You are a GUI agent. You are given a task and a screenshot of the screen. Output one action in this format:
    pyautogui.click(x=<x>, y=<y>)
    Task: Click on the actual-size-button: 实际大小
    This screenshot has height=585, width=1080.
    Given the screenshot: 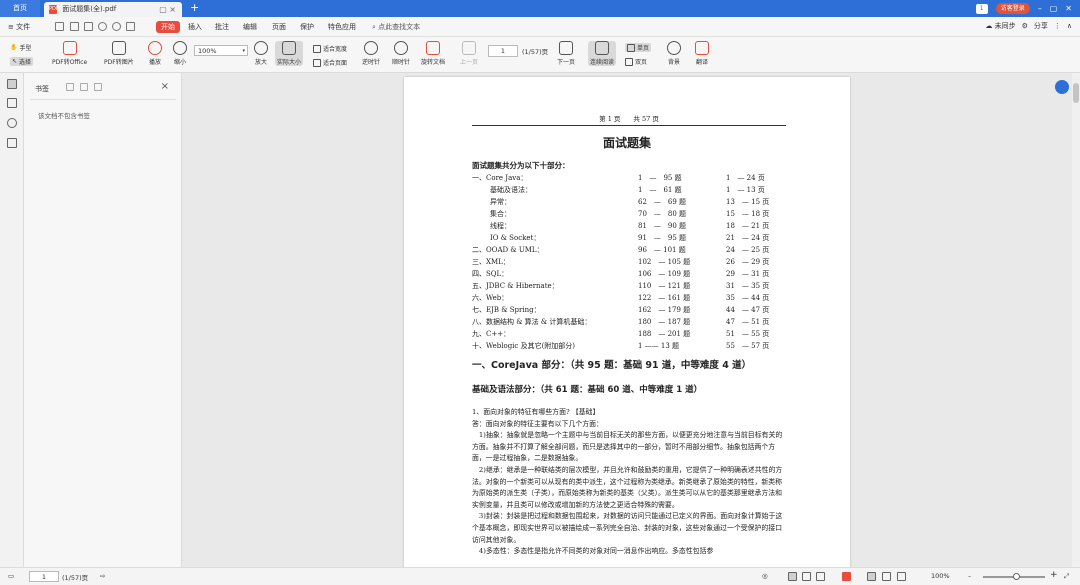 What is the action you would take?
    pyautogui.click(x=289, y=53)
    